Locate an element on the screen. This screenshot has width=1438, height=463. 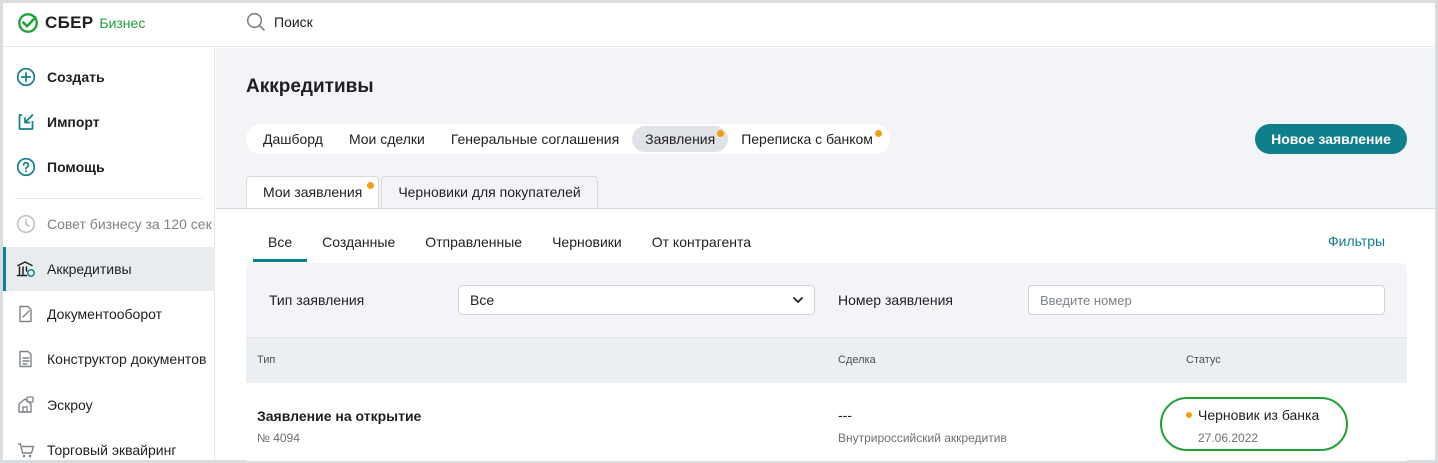
status-text: Черновик из банка is located at coordinates (1259, 415).